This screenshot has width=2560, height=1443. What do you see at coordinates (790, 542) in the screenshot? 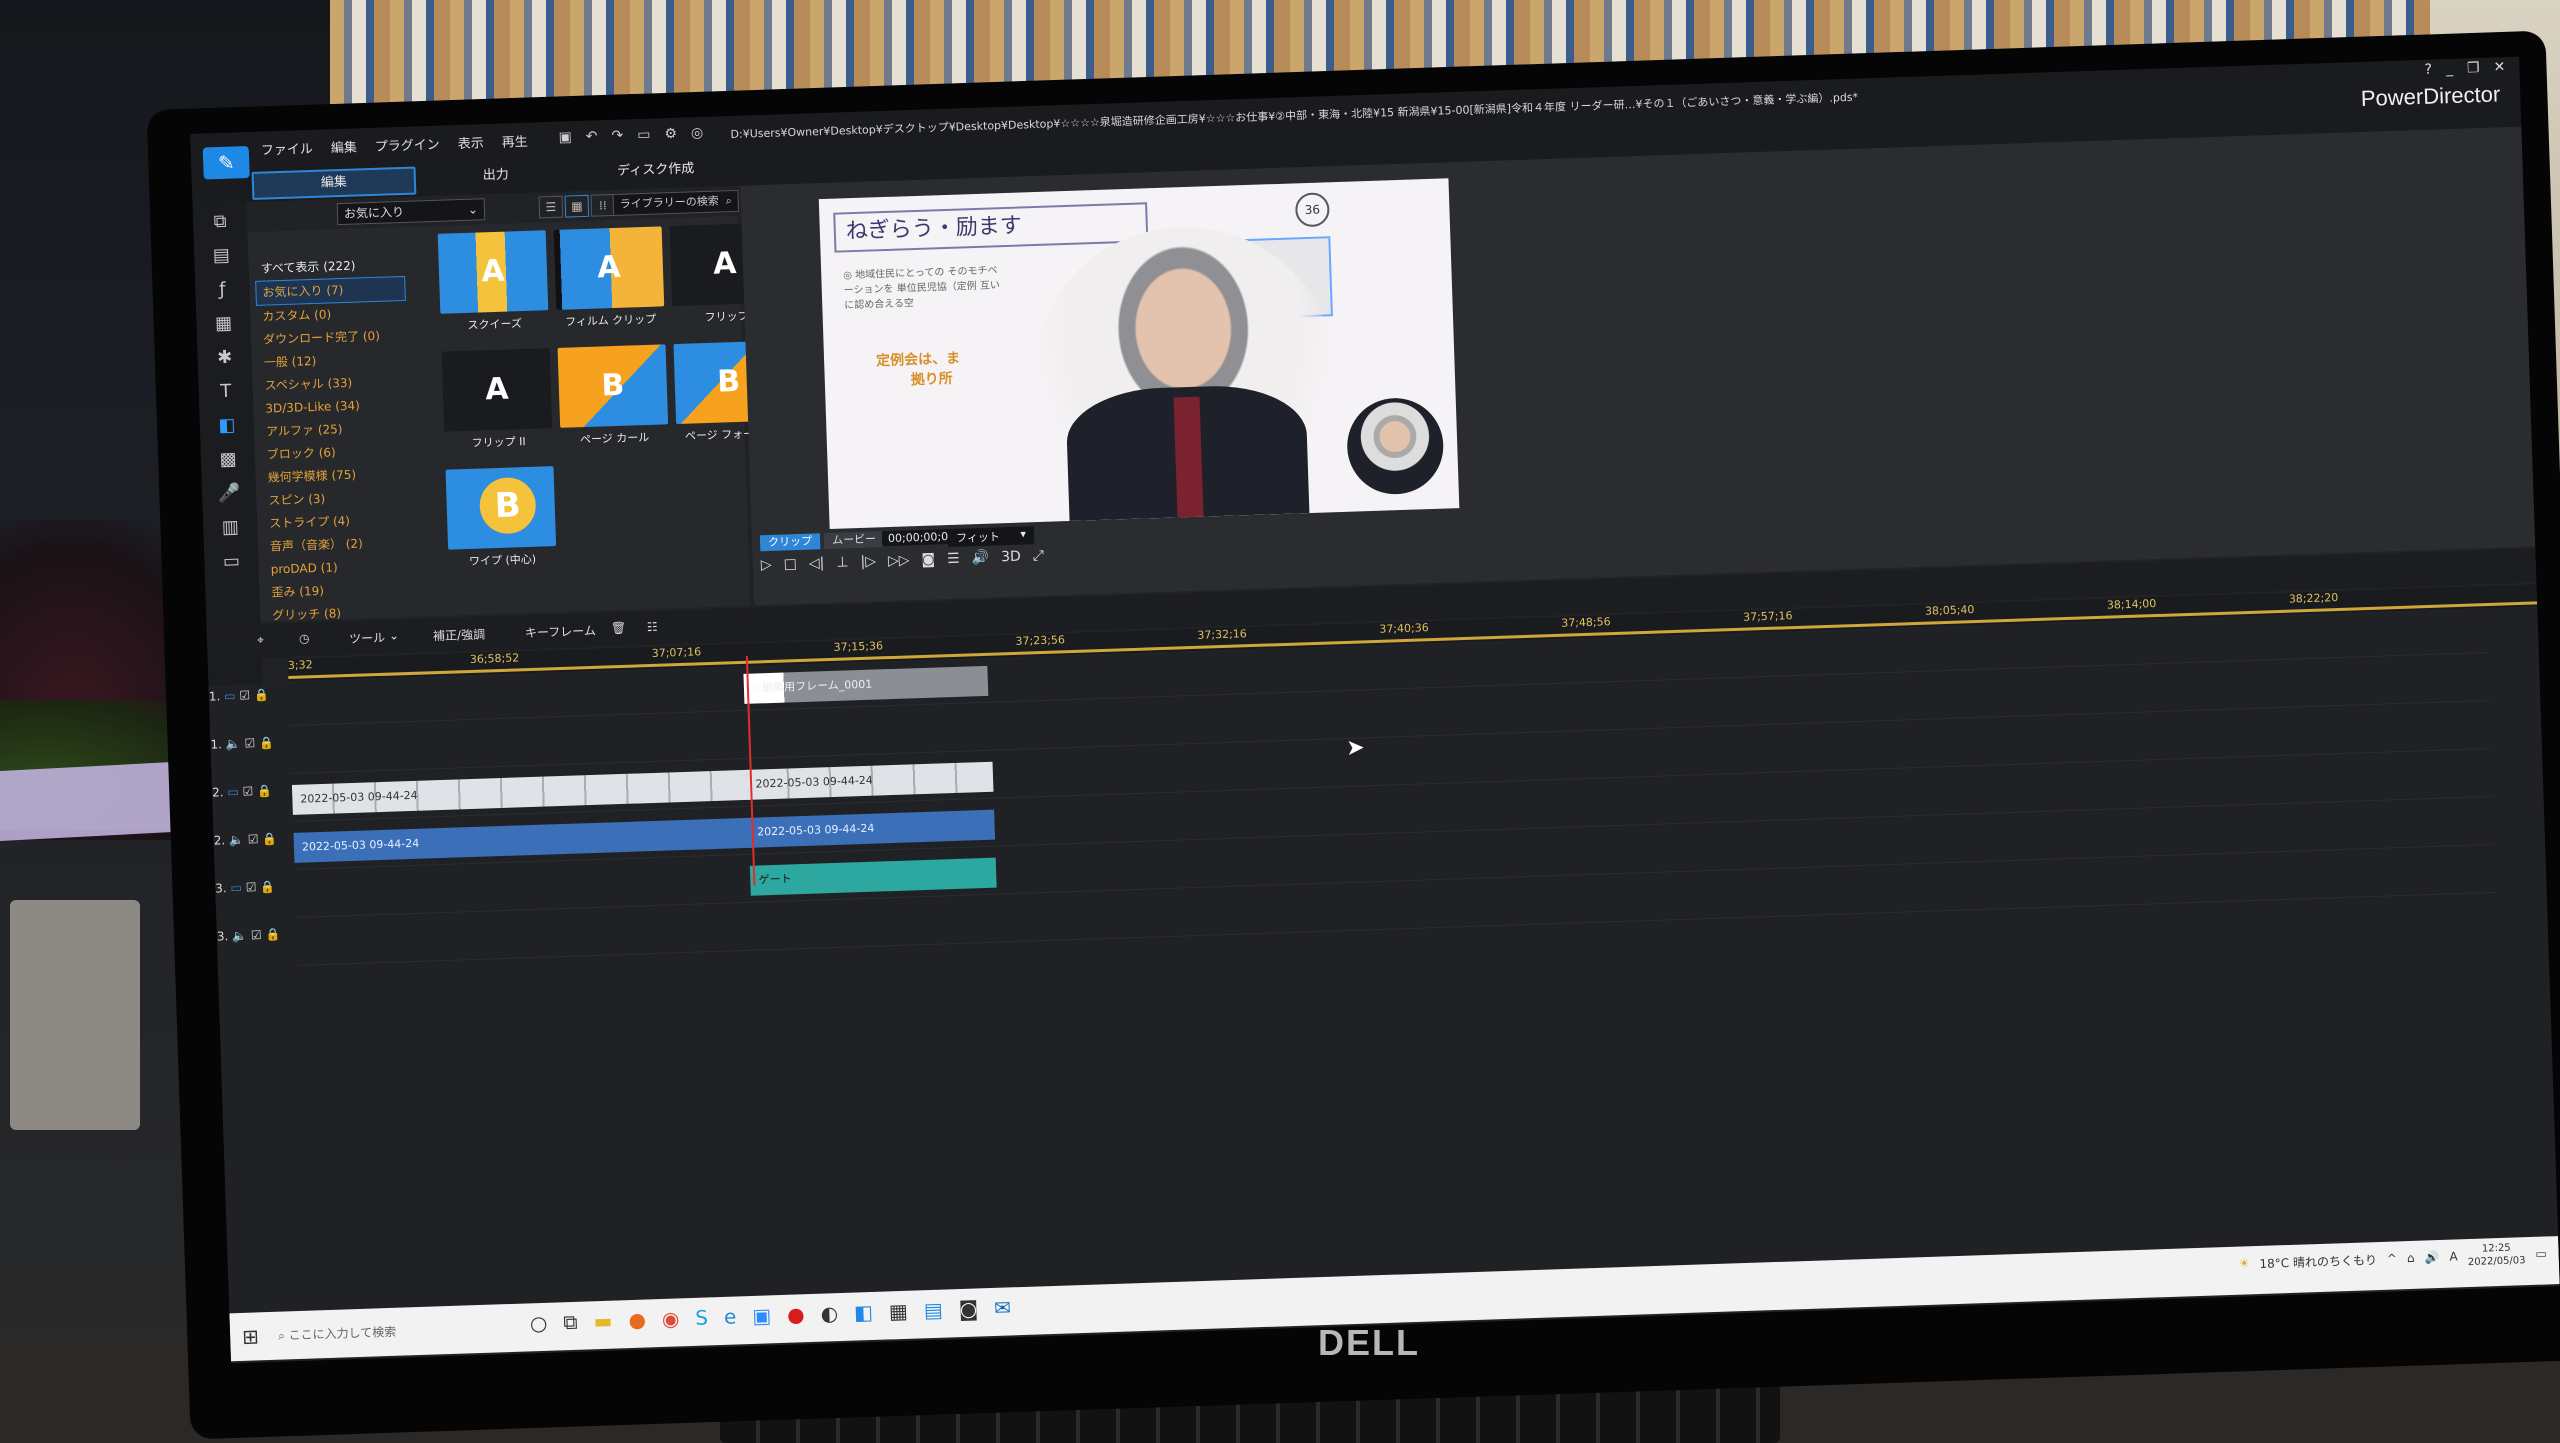
I see `preview-tab: クリップ` at bounding box center [790, 542].